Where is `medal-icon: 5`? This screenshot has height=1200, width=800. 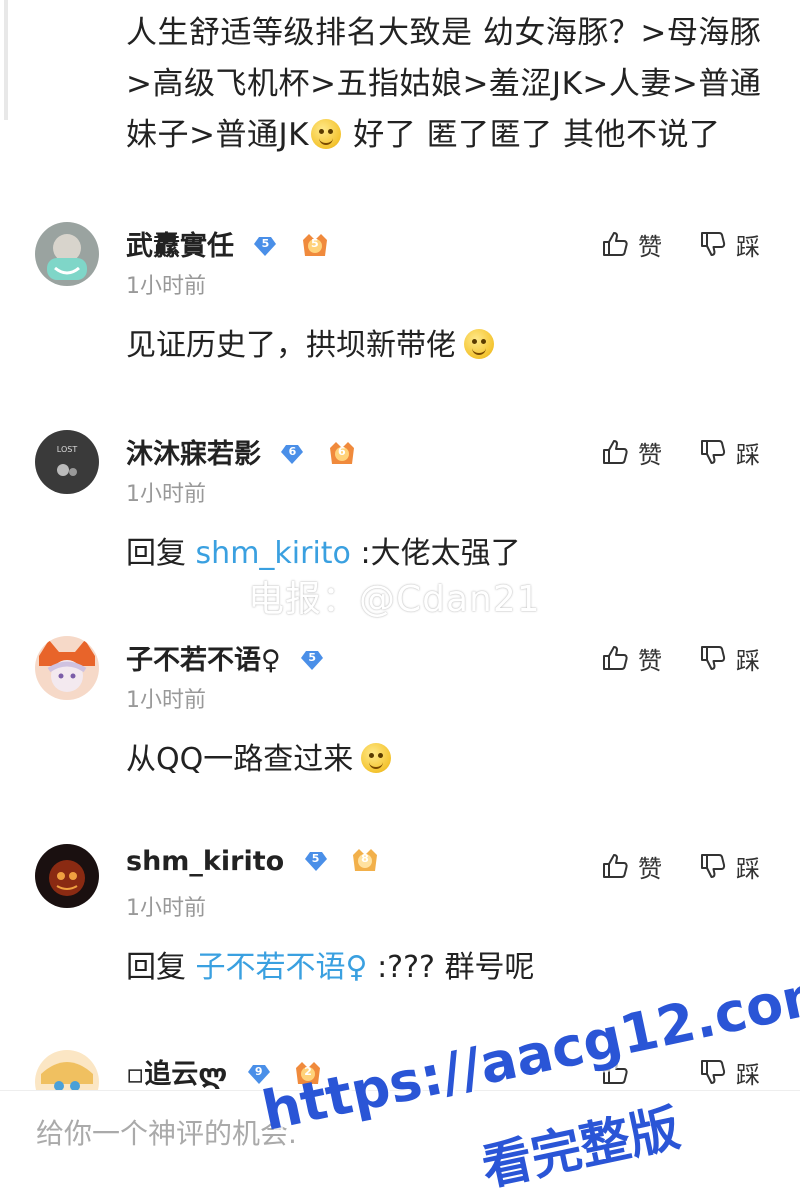
medal-icon: 5 is located at coordinates (315, 245).